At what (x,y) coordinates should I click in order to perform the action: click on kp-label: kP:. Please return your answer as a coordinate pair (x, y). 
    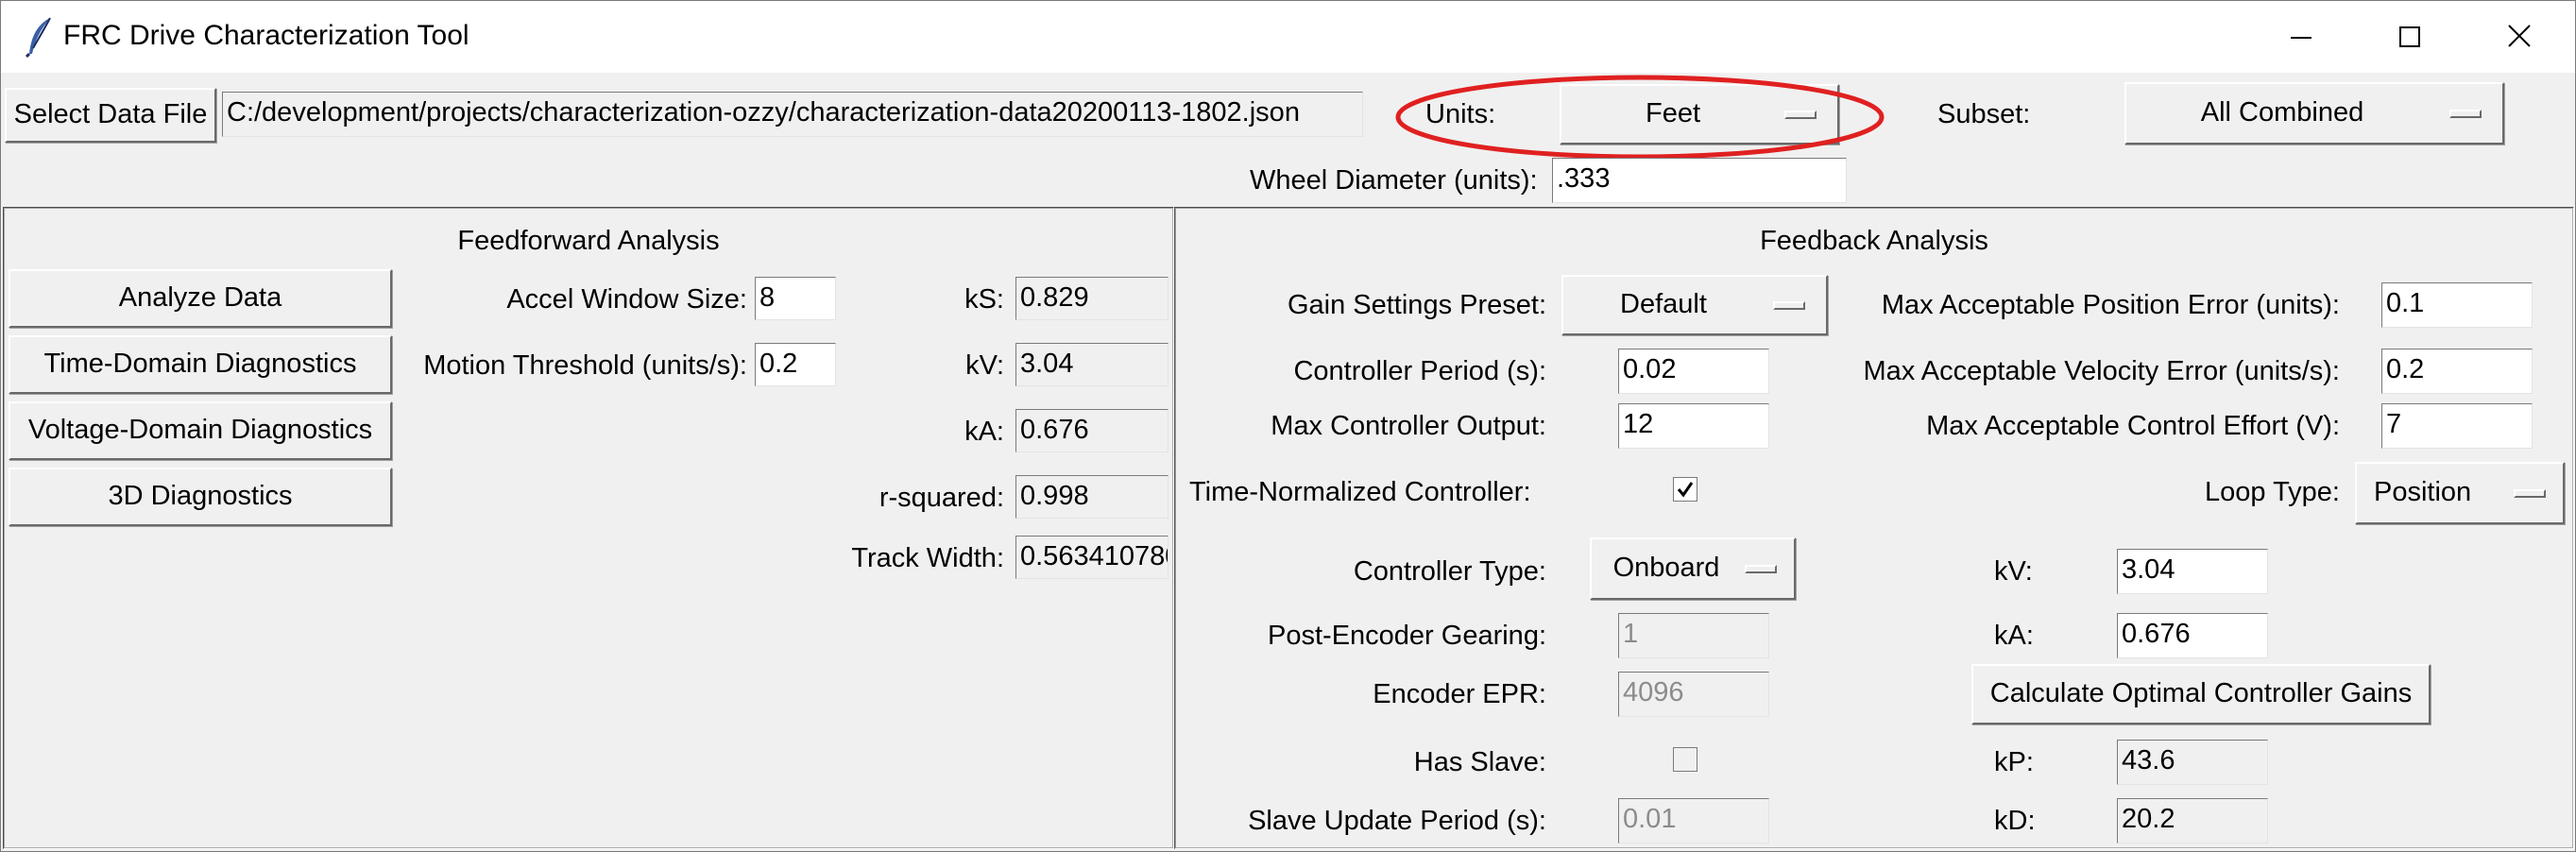
    Looking at the image, I should click on (2014, 762).